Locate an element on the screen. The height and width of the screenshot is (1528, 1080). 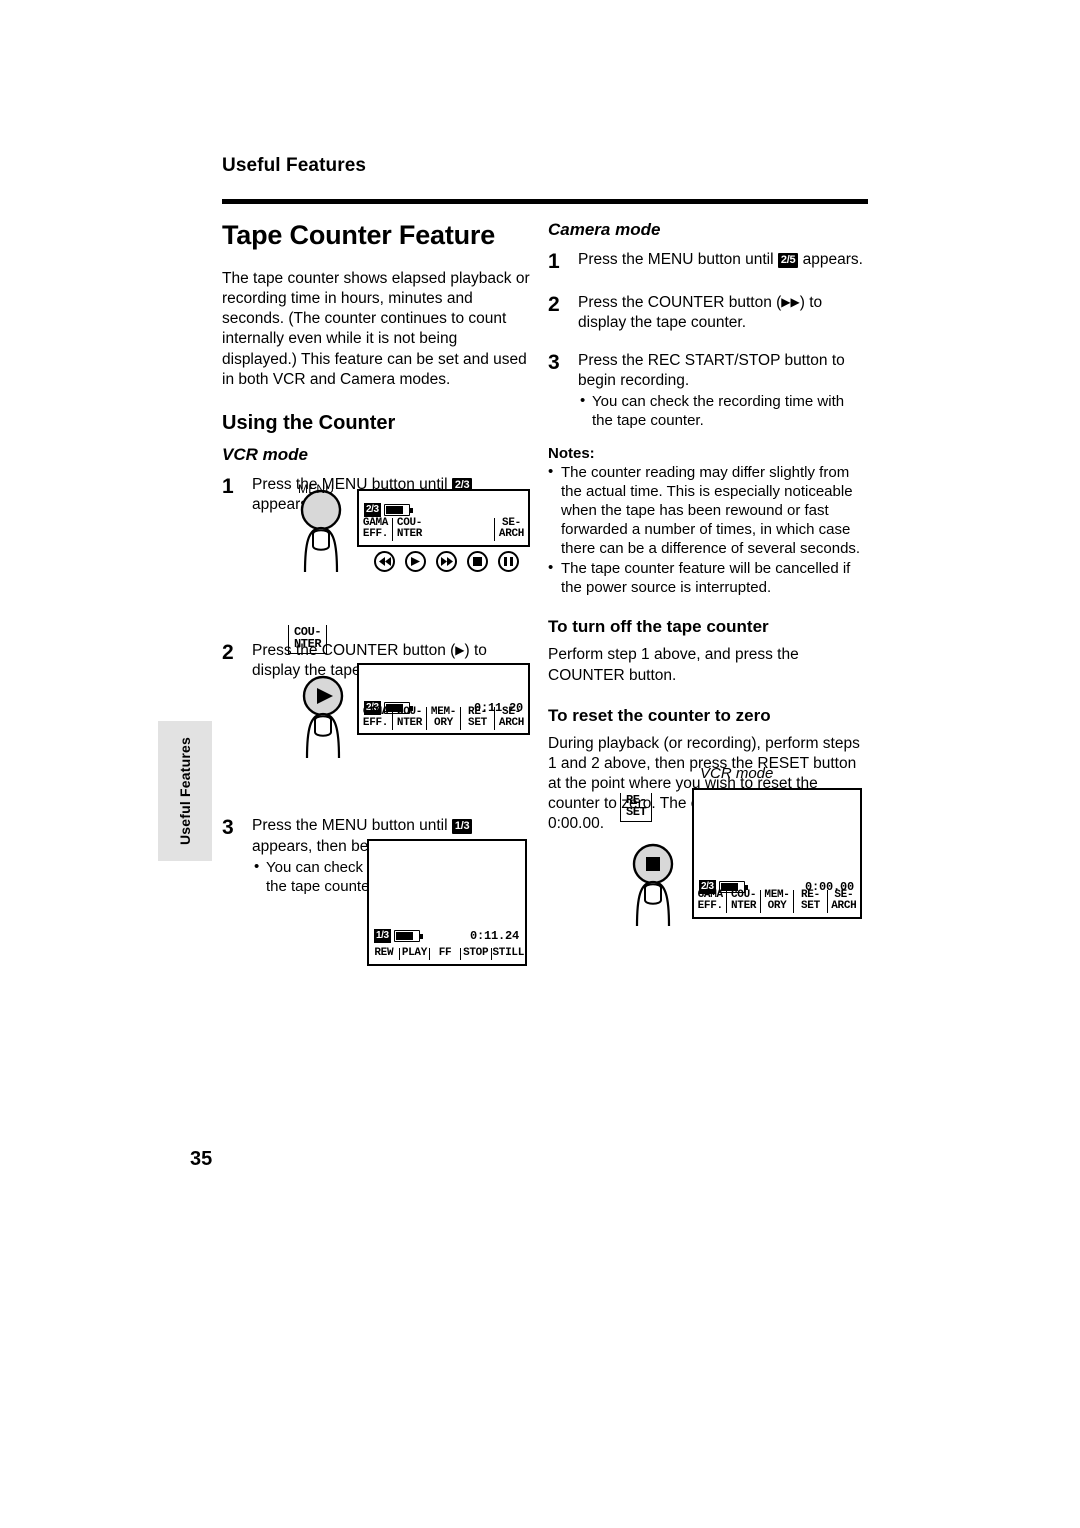
transport-button-row is located at coordinates (446, 561).